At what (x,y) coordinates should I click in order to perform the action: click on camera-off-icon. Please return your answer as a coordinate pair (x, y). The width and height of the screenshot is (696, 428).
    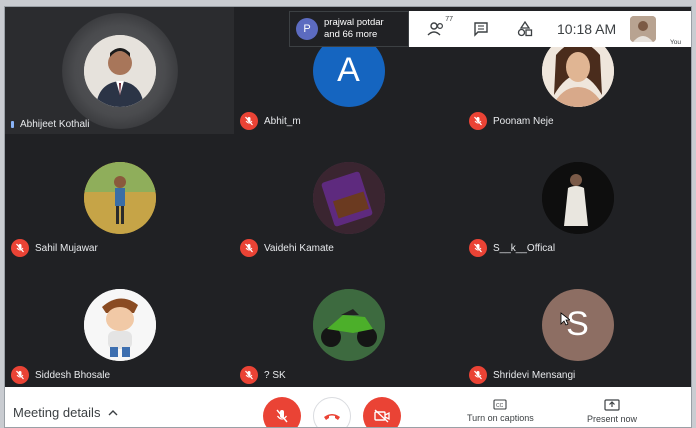
    Looking at the image, I should click on (382, 416).